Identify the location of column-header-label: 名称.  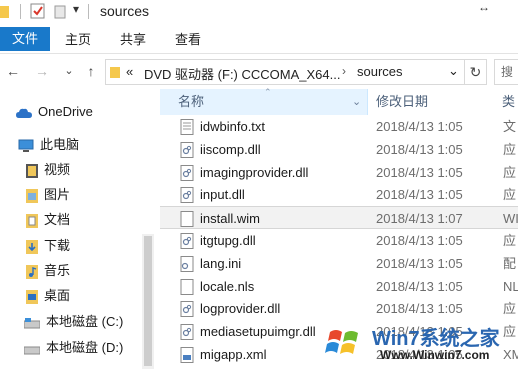
(191, 101).